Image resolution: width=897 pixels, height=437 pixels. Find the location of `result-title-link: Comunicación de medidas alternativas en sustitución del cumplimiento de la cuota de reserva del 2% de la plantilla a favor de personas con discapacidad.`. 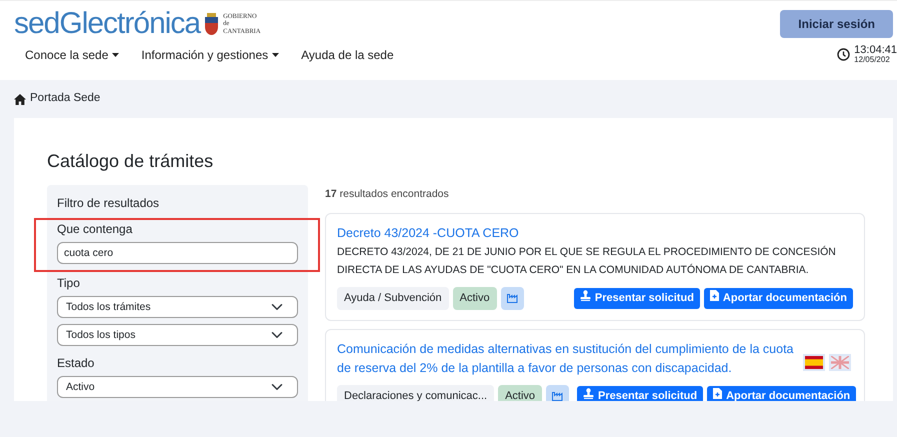

result-title-link: Comunicación de medidas alternativas en sustitución del cumplimiento de la cuota de reserva del 2% de la plantilla a favor de personas con discapacidad. is located at coordinates (567, 359).